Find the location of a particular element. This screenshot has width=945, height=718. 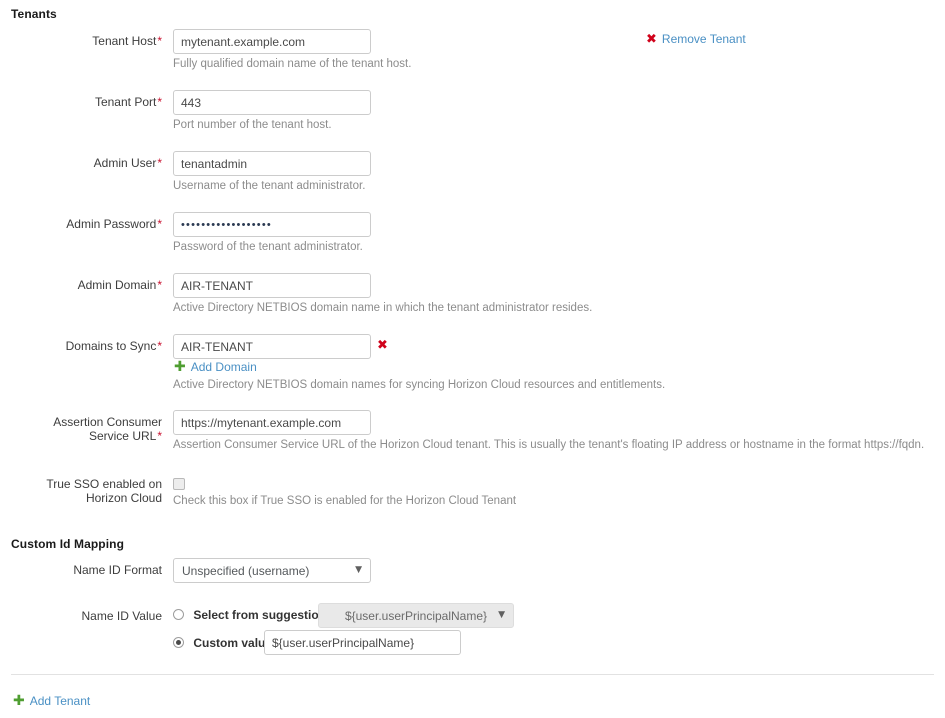

section-divider is located at coordinates (472, 674).